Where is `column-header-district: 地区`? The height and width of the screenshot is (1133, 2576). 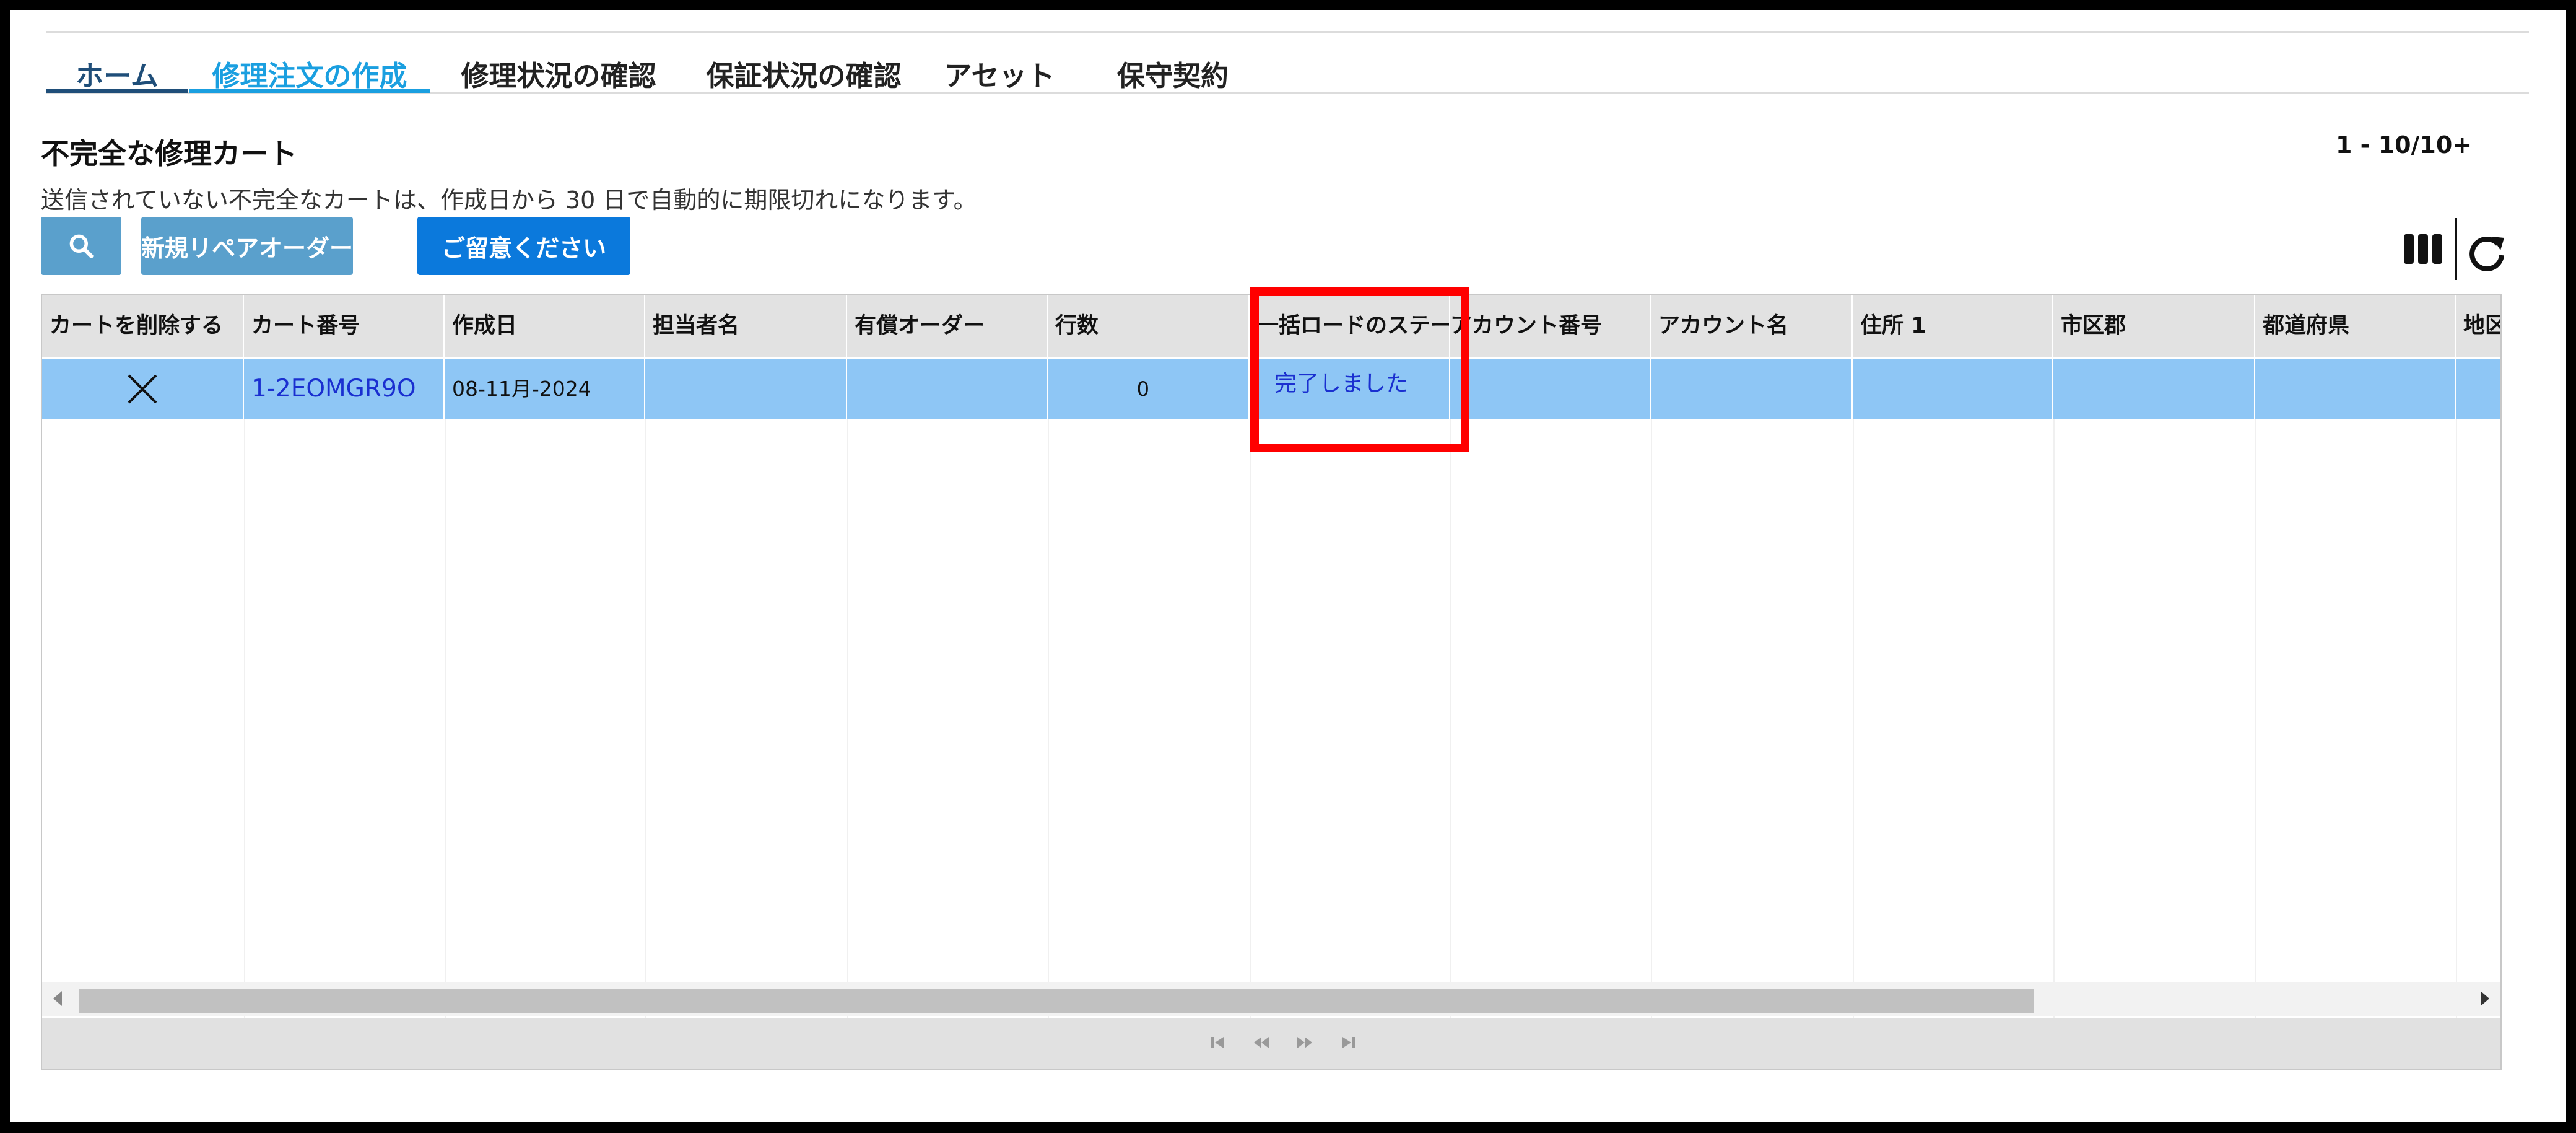 column-header-district: 地区 is located at coordinates (2478, 326).